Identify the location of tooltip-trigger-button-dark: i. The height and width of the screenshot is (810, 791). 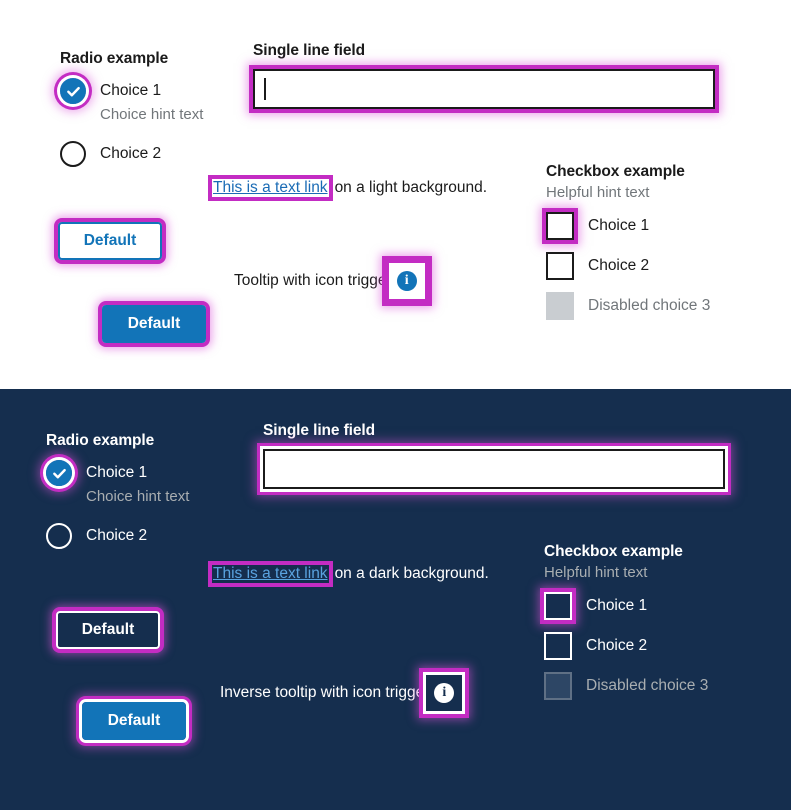
(444, 693).